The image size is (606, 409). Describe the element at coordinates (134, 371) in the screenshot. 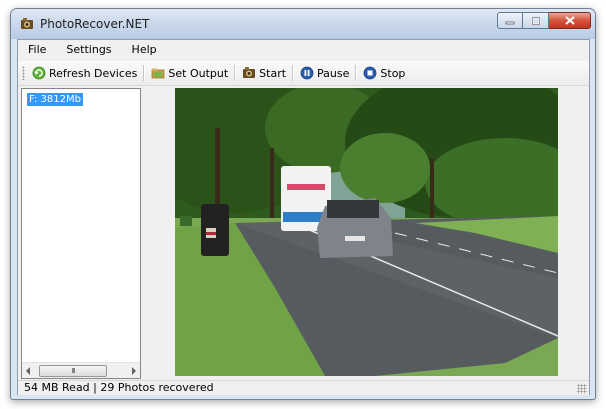

I see `scroll-right-icon` at that location.